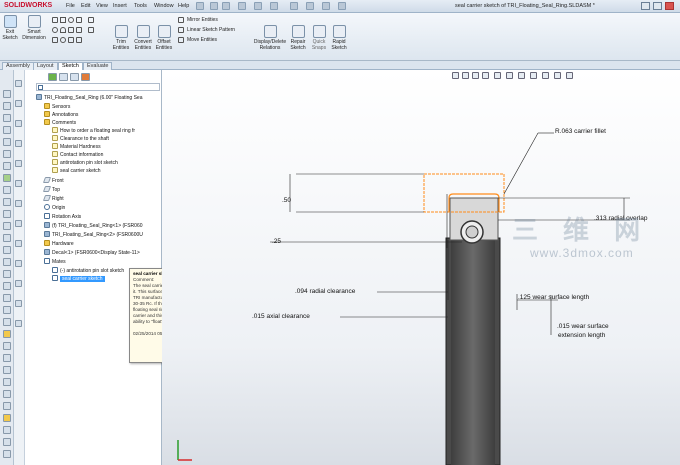 The image size is (680, 465). I want to click on tree-item-decal: Decal<1> (FSR0600<Display State-11>, so click(92, 253).